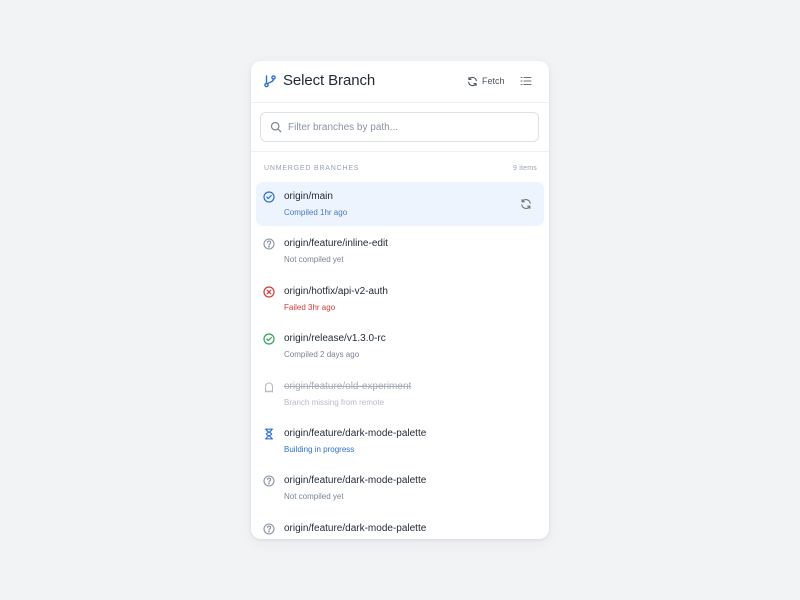 Image resolution: width=800 pixels, height=600 pixels. I want to click on fetch-button-label: Fetch, so click(493, 81).